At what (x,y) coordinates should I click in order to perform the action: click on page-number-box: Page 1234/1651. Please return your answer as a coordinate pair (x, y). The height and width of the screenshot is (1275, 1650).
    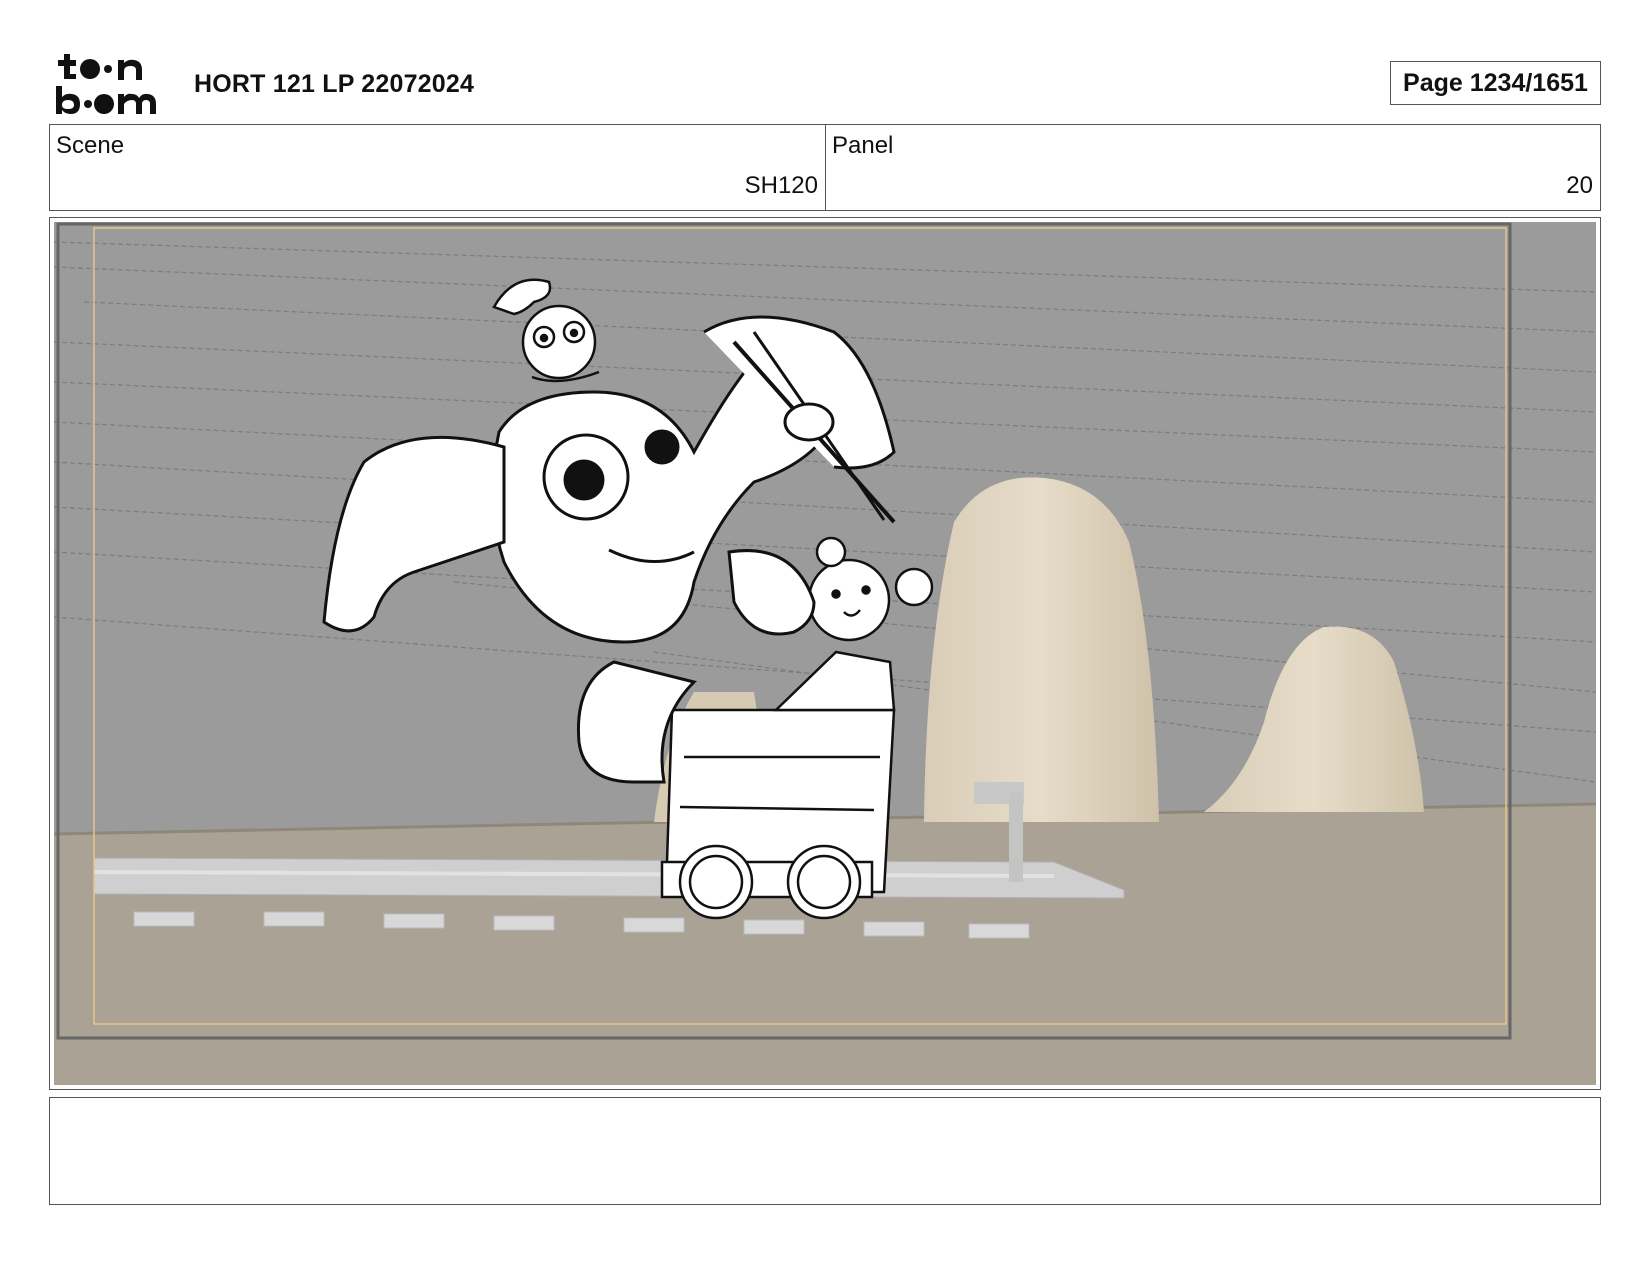
    Looking at the image, I should click on (1495, 83).